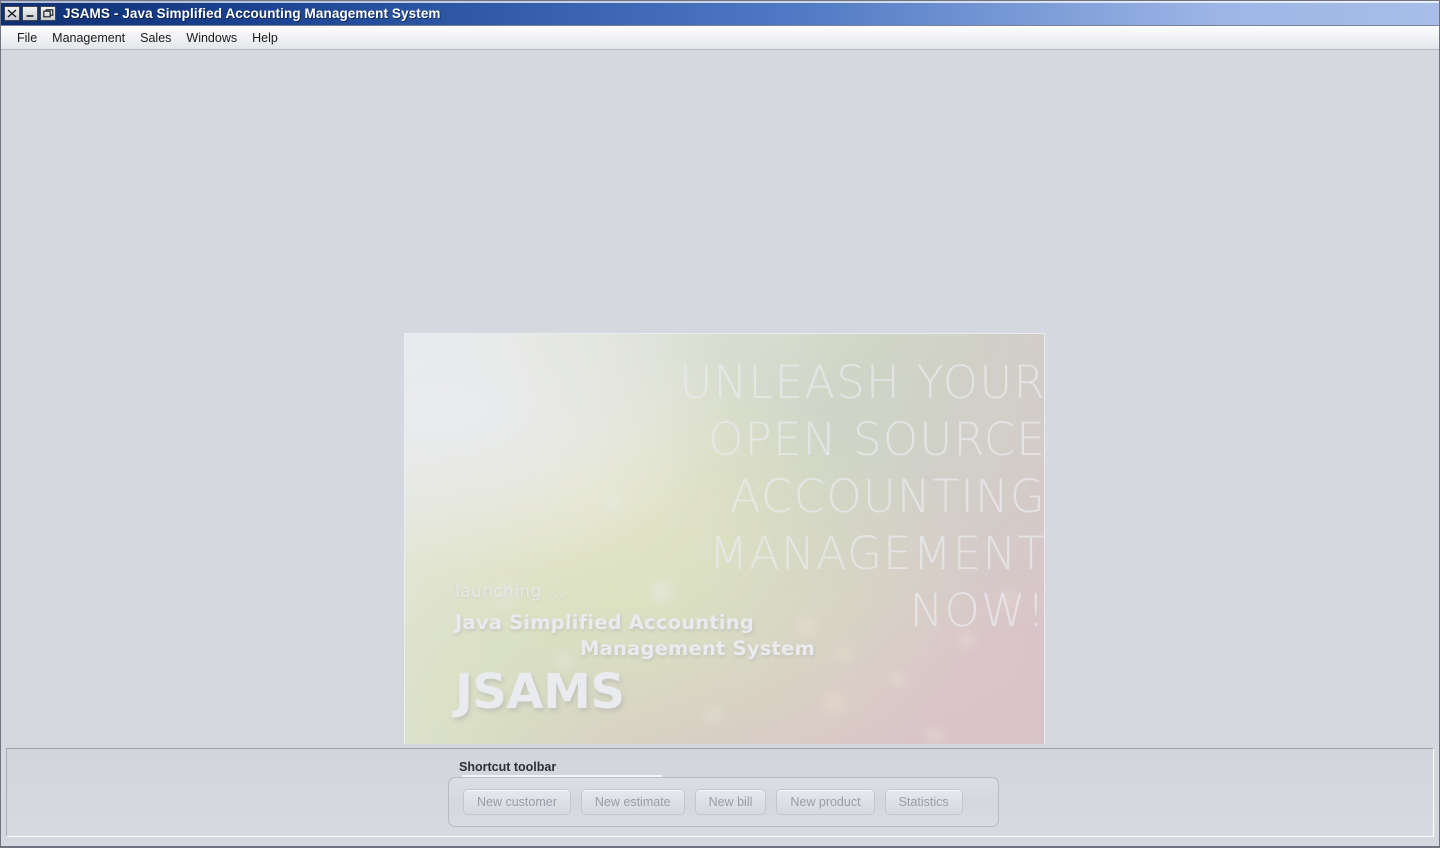 The width and height of the screenshot is (1440, 848). I want to click on close-icon, so click(12, 13).